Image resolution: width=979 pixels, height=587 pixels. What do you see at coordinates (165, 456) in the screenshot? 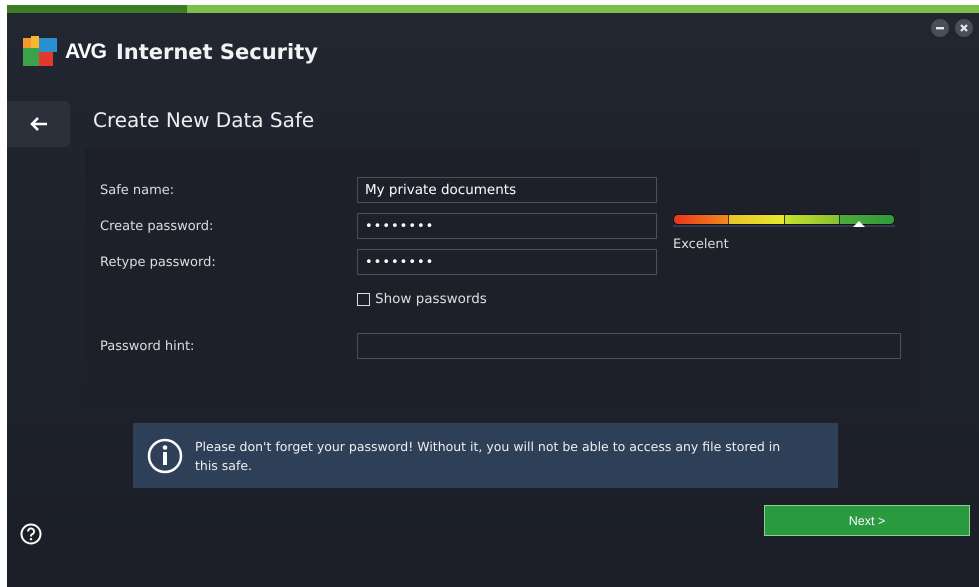
I see `info-icon` at bounding box center [165, 456].